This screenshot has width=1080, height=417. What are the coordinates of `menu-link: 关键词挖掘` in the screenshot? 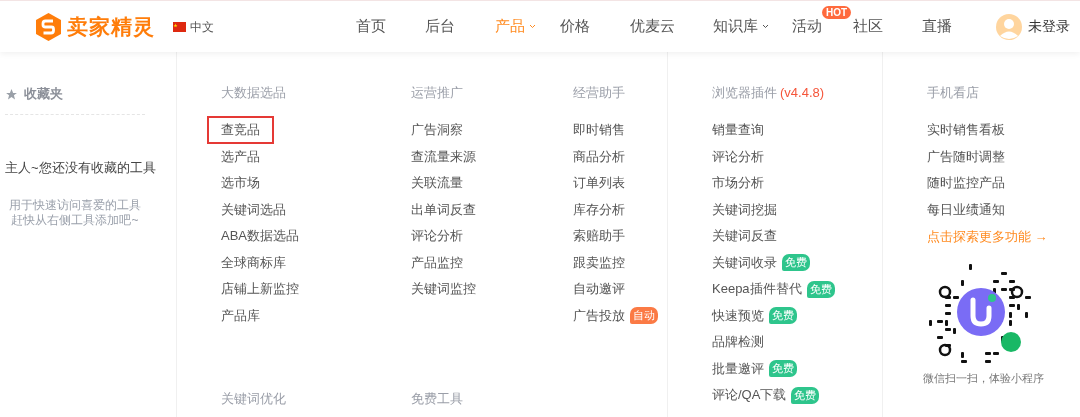 It's located at (744, 209).